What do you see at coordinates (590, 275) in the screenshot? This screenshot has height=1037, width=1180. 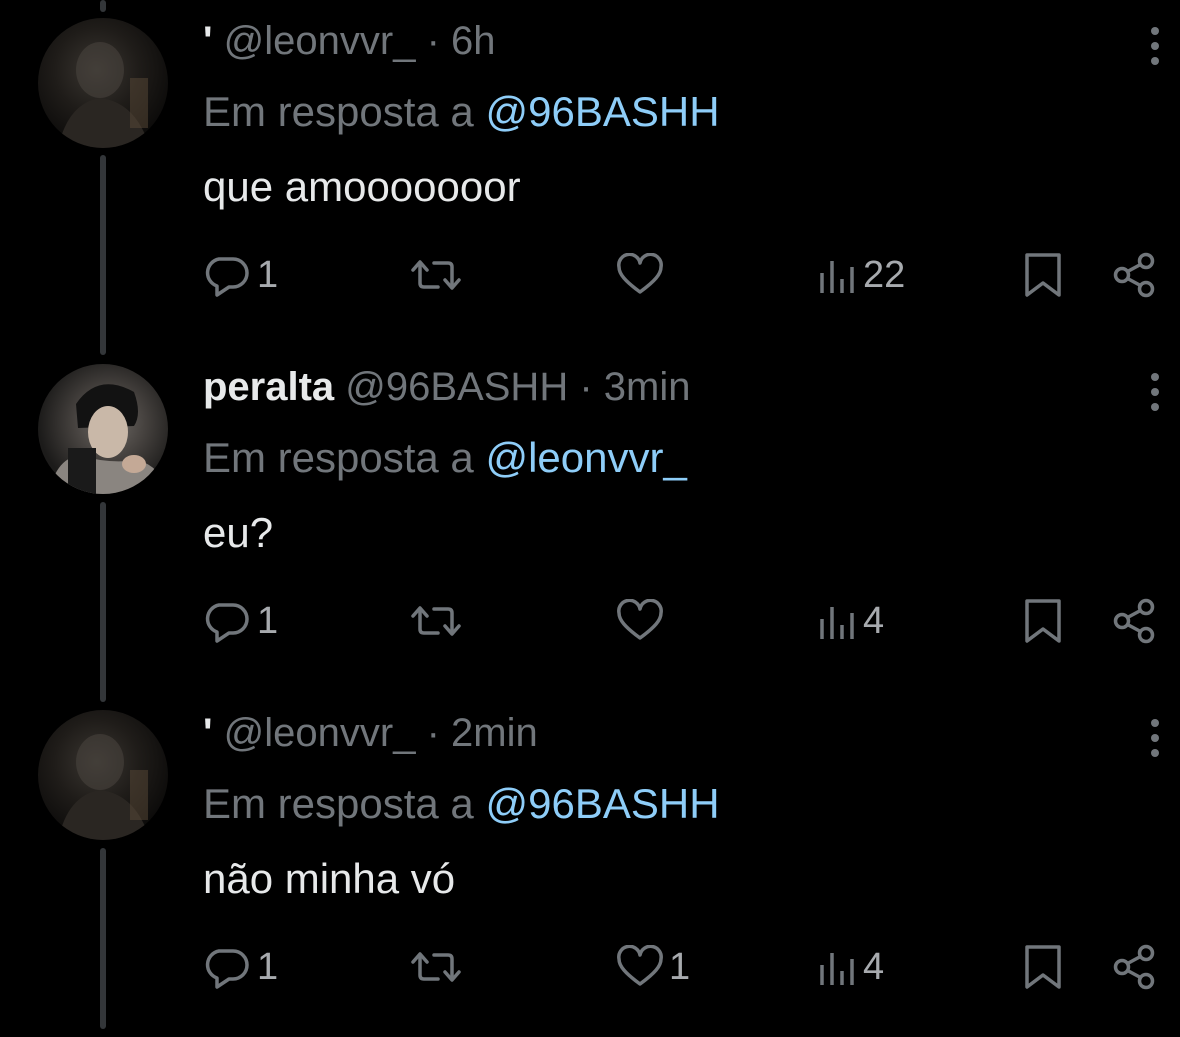 I see `action-bar: 1 22` at bounding box center [590, 275].